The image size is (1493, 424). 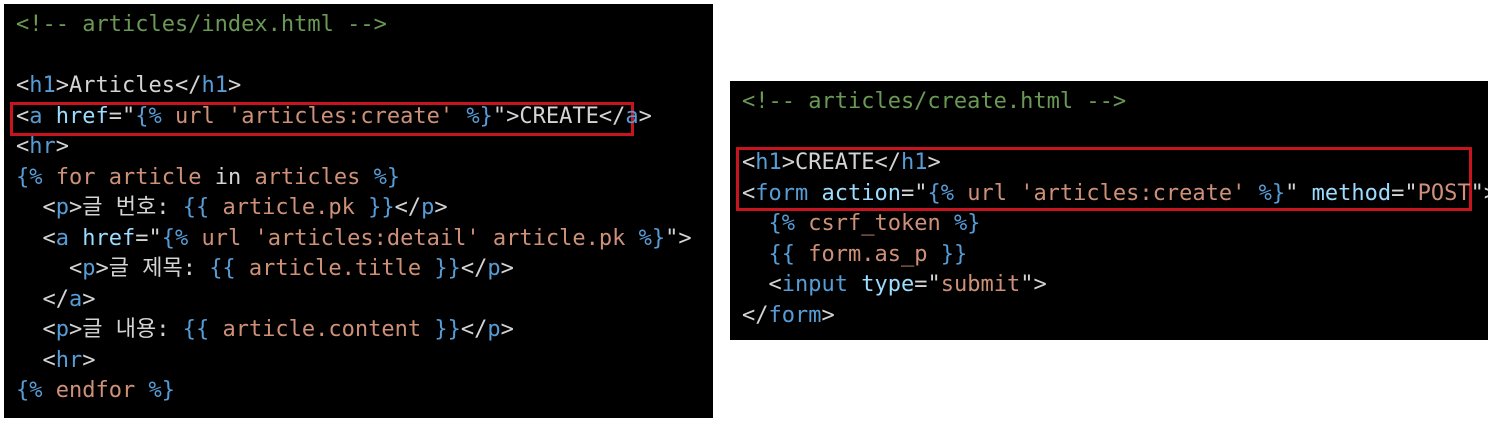 What do you see at coordinates (559, 116) in the screenshot?
I see `code-token: ">CREATE</` at bounding box center [559, 116].